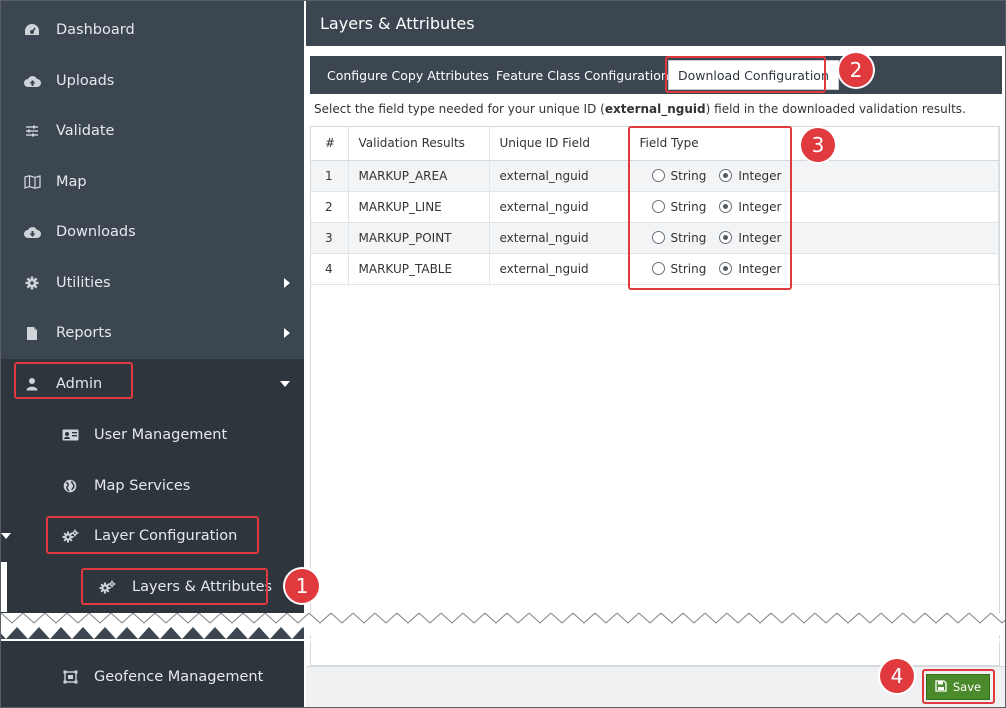 The image size is (1006, 708). Describe the element at coordinates (941, 687) in the screenshot. I see `save-icon` at that location.